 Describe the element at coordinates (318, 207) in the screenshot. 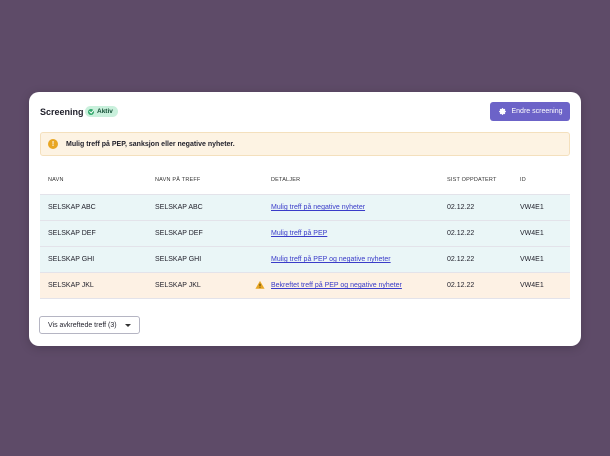

I see `details-link: Mulig treff på negative nyheter` at that location.